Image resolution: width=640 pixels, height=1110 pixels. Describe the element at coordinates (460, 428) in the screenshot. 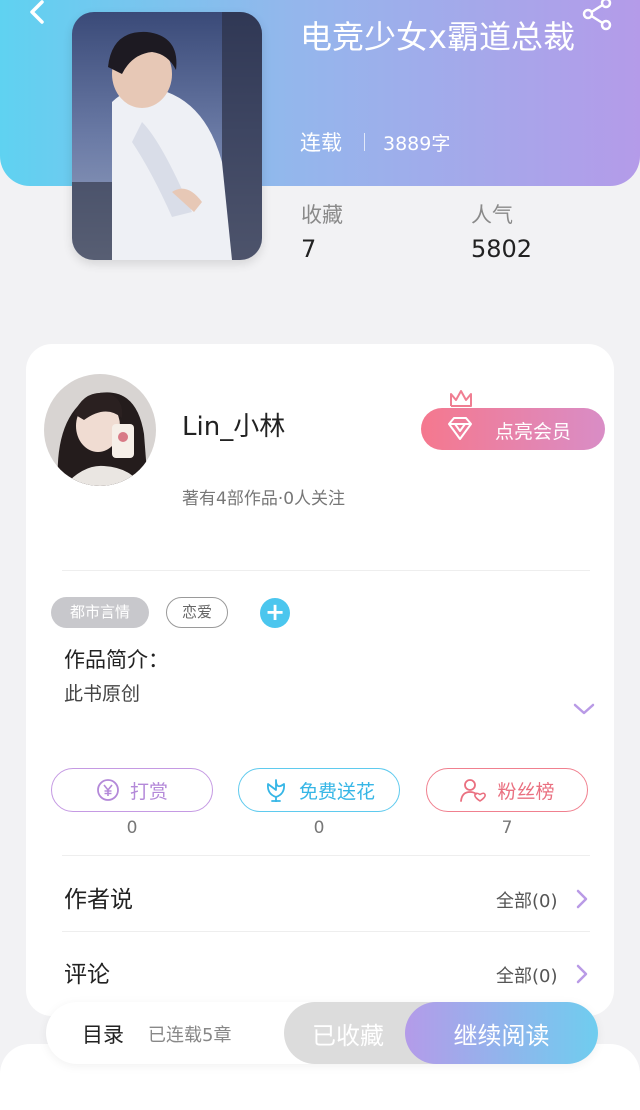

I see `diamond-icon` at that location.